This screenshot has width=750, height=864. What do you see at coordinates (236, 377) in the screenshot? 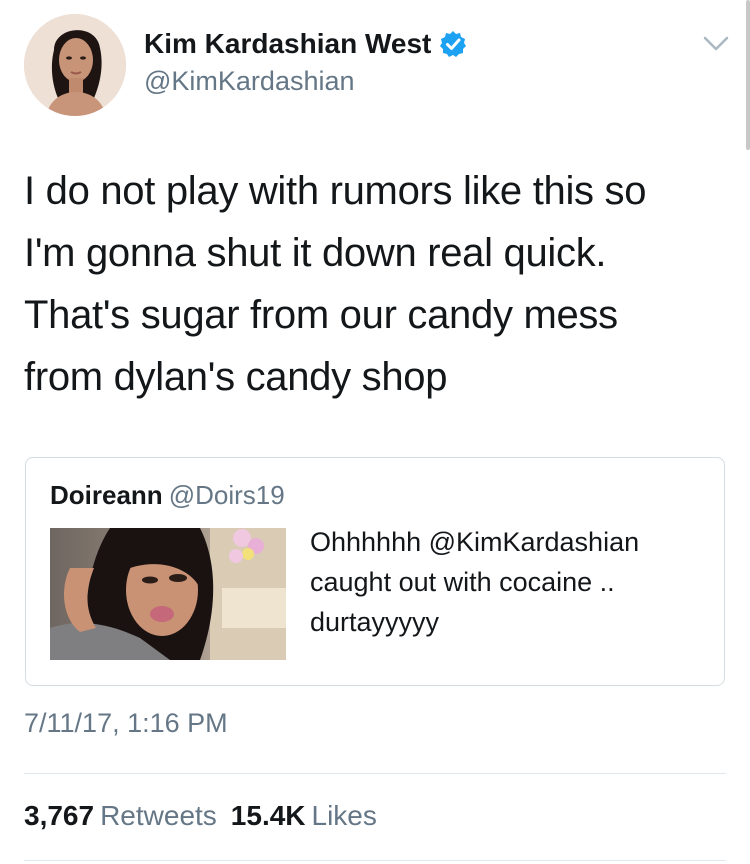
I see `tweet-text-line: from dylan's candy shop` at bounding box center [236, 377].